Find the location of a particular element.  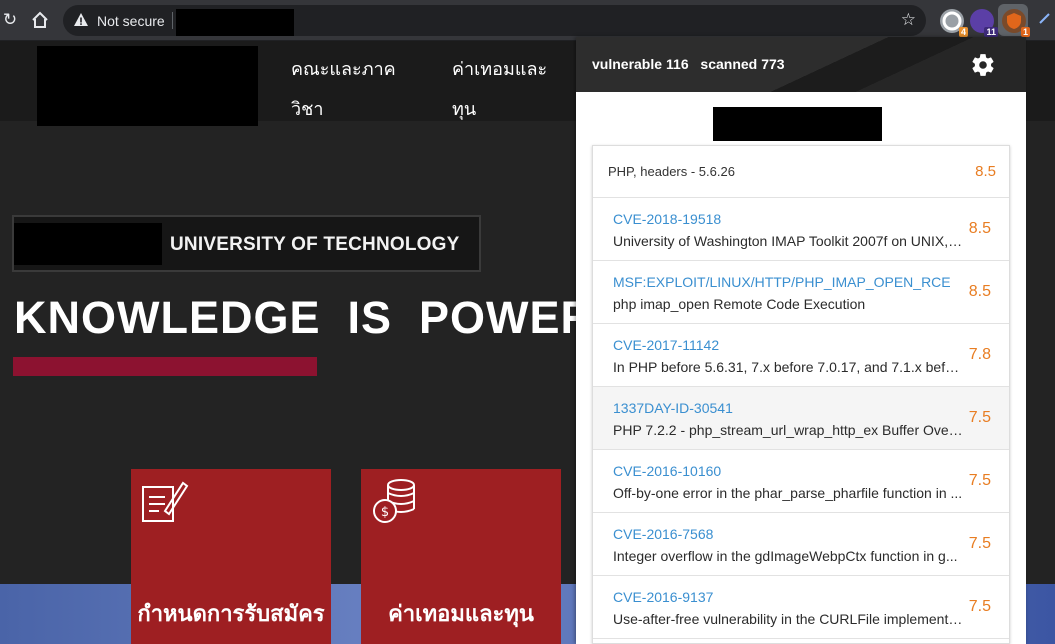

redacted-university-name is located at coordinates (88, 244).